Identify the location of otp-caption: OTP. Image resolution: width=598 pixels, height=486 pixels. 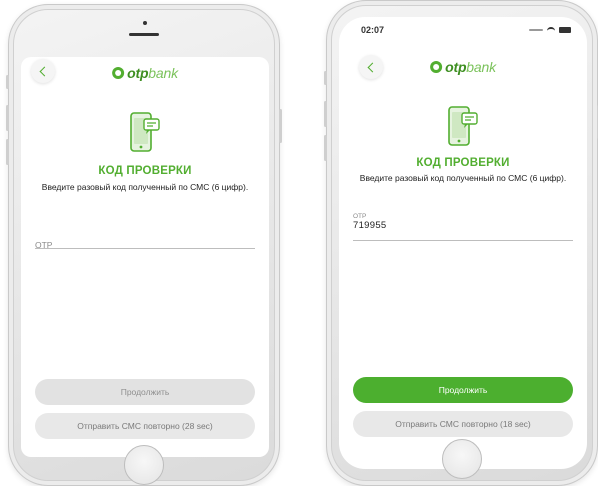
(360, 216).